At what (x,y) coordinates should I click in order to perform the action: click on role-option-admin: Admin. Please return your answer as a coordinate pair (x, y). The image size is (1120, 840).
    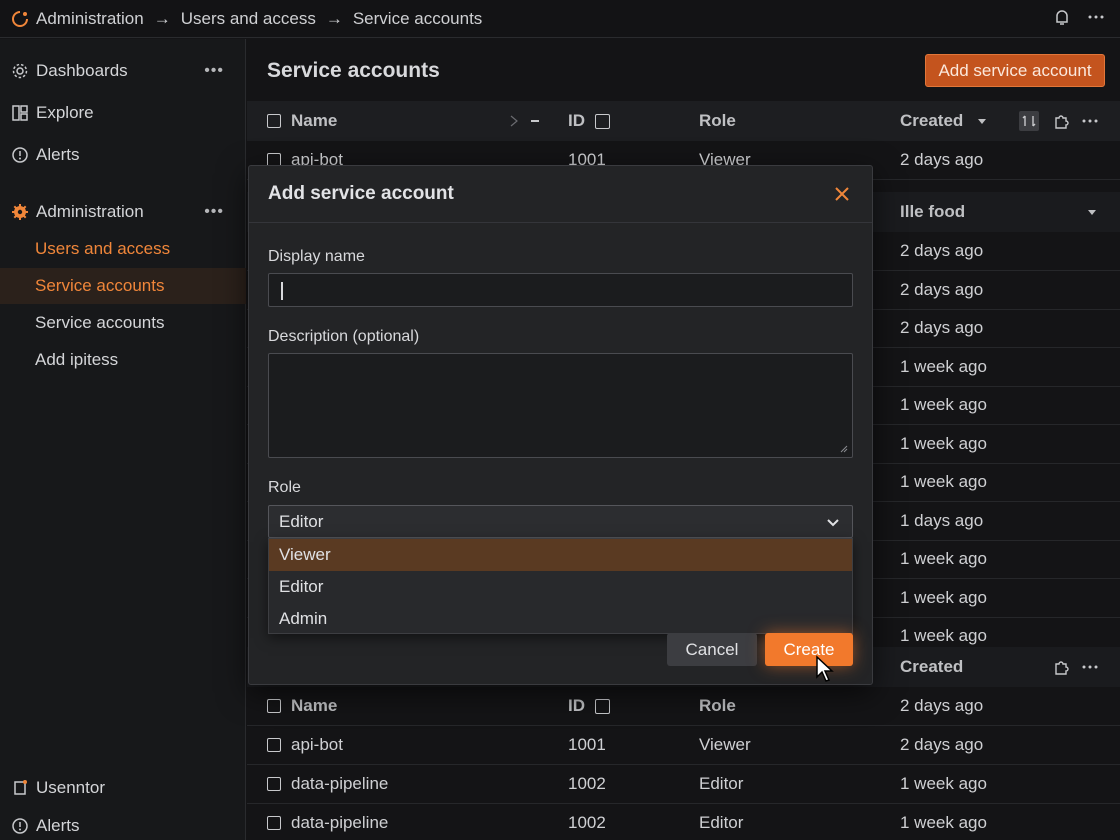
    Looking at the image, I should click on (560, 619).